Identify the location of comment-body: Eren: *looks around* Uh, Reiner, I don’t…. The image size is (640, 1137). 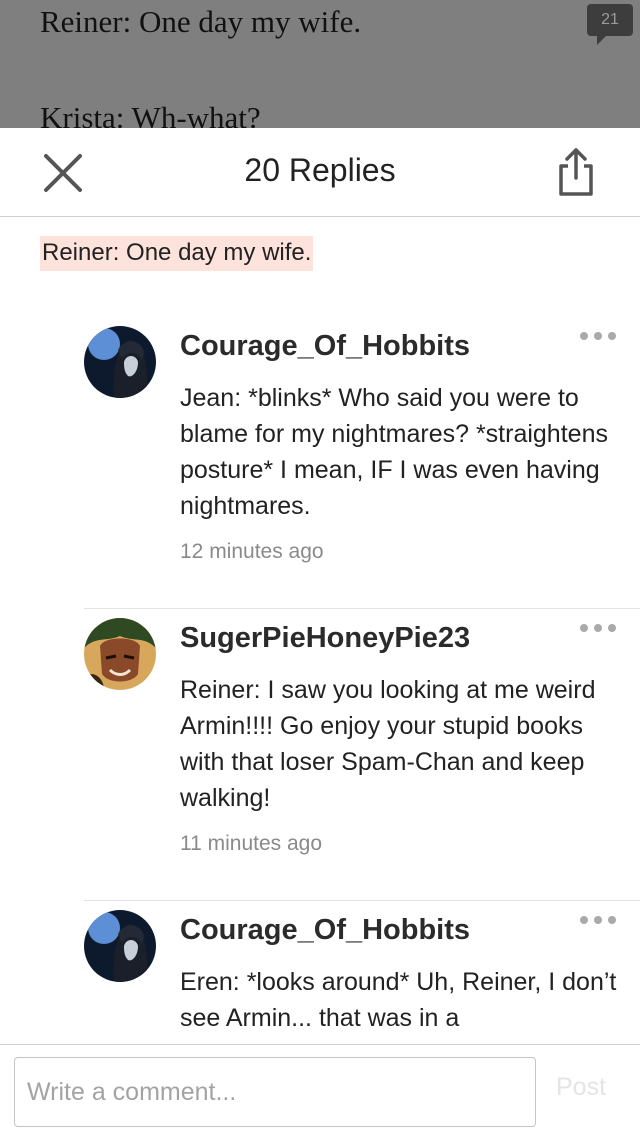
(398, 1000).